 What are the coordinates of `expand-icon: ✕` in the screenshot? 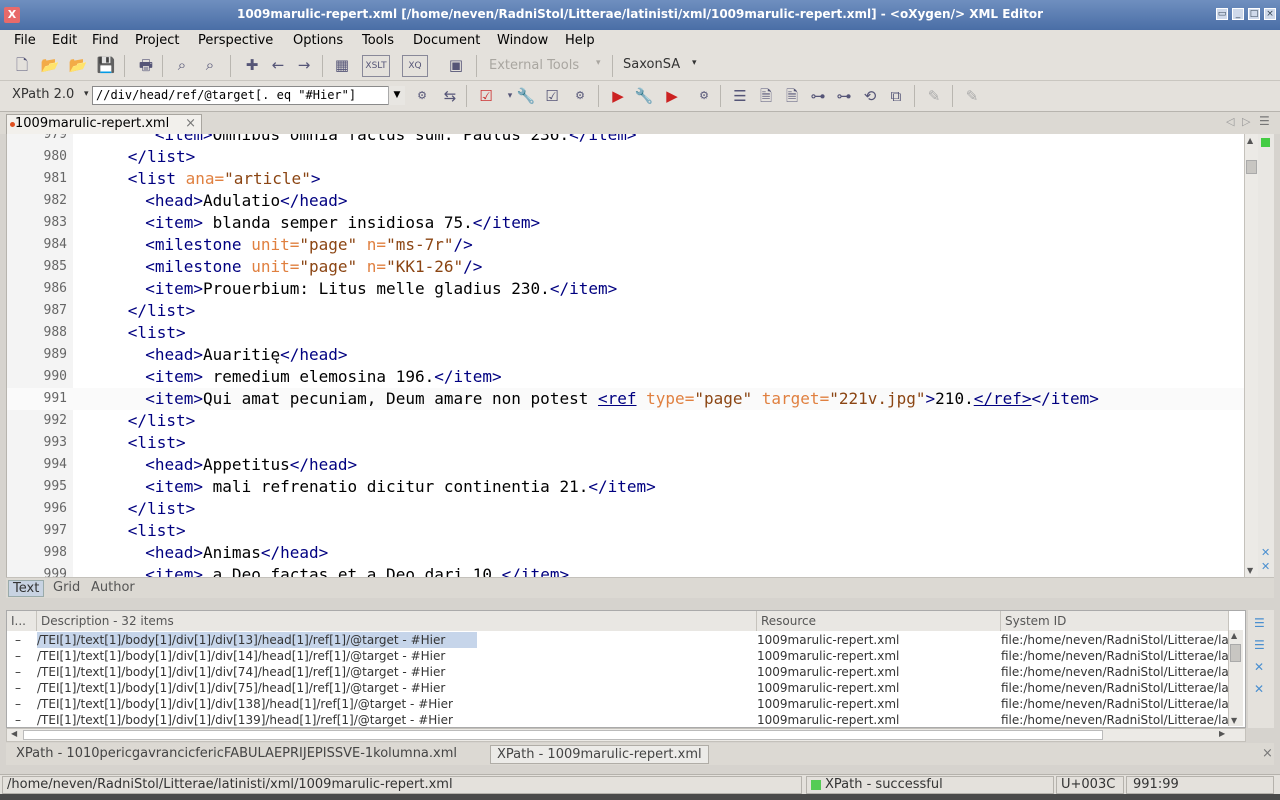 It's located at (1265, 566).